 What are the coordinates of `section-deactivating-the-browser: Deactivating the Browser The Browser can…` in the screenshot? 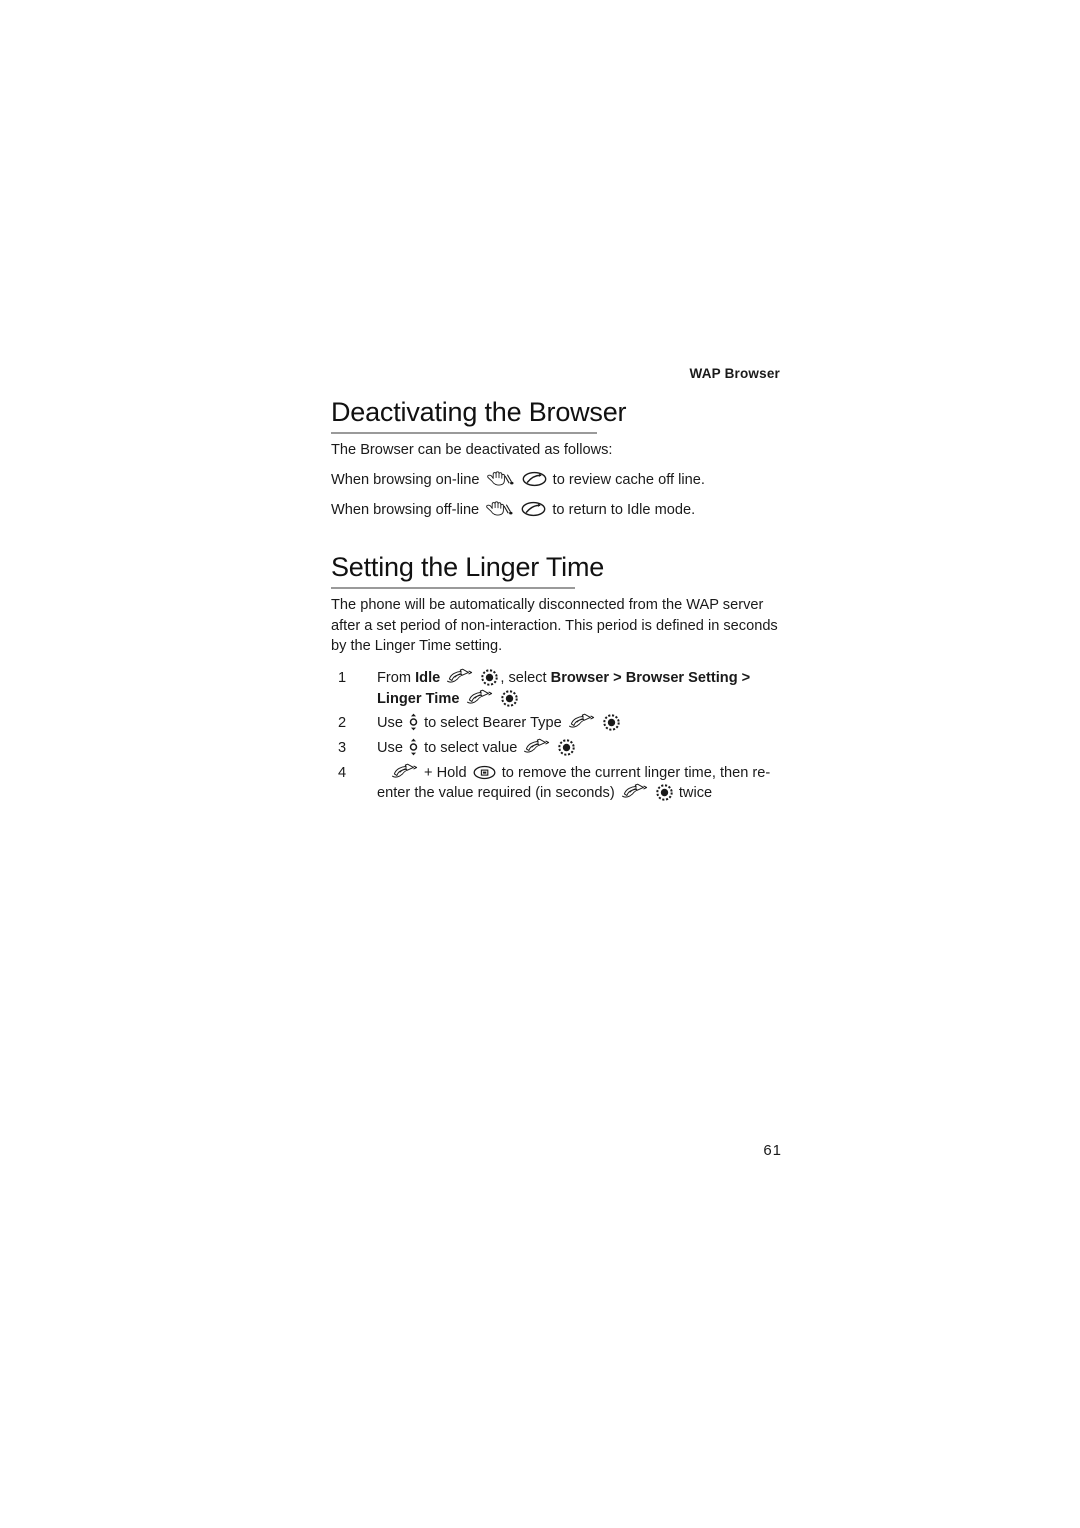 It's located at (557, 459).